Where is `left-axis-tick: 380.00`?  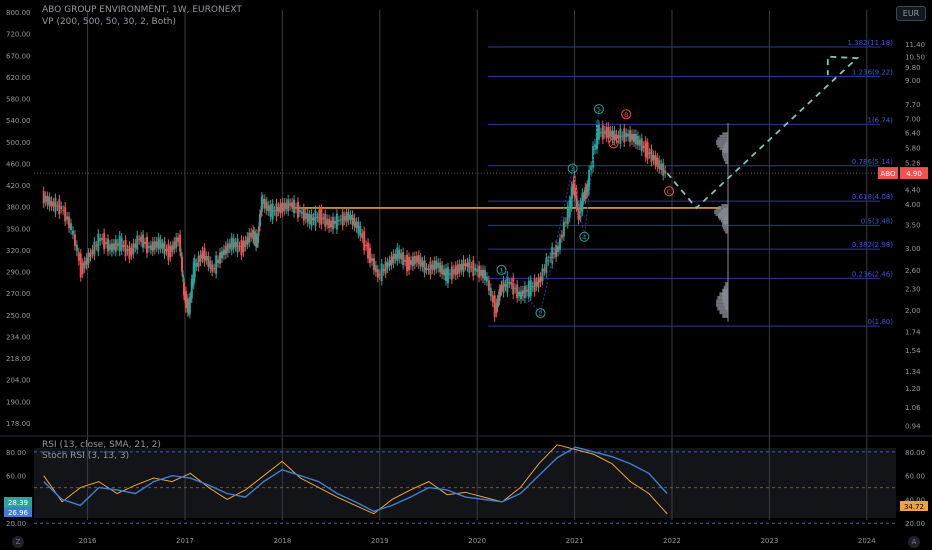 left-axis-tick: 380.00 is located at coordinates (18, 208).